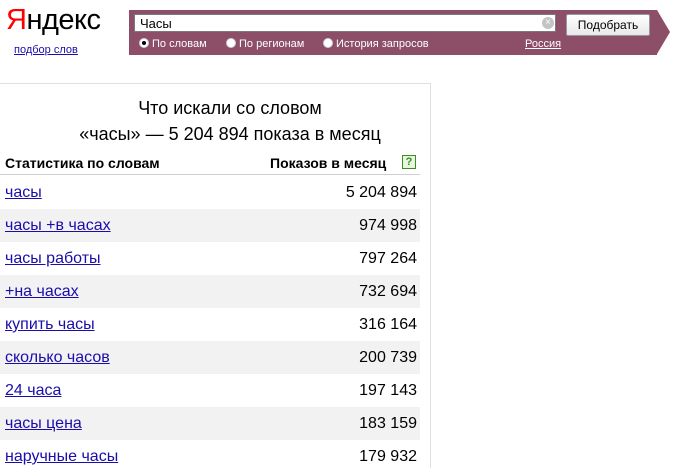 This screenshot has height=473, width=675. Describe the element at coordinates (144, 43) in the screenshot. I see `radio-checked-icon` at that location.